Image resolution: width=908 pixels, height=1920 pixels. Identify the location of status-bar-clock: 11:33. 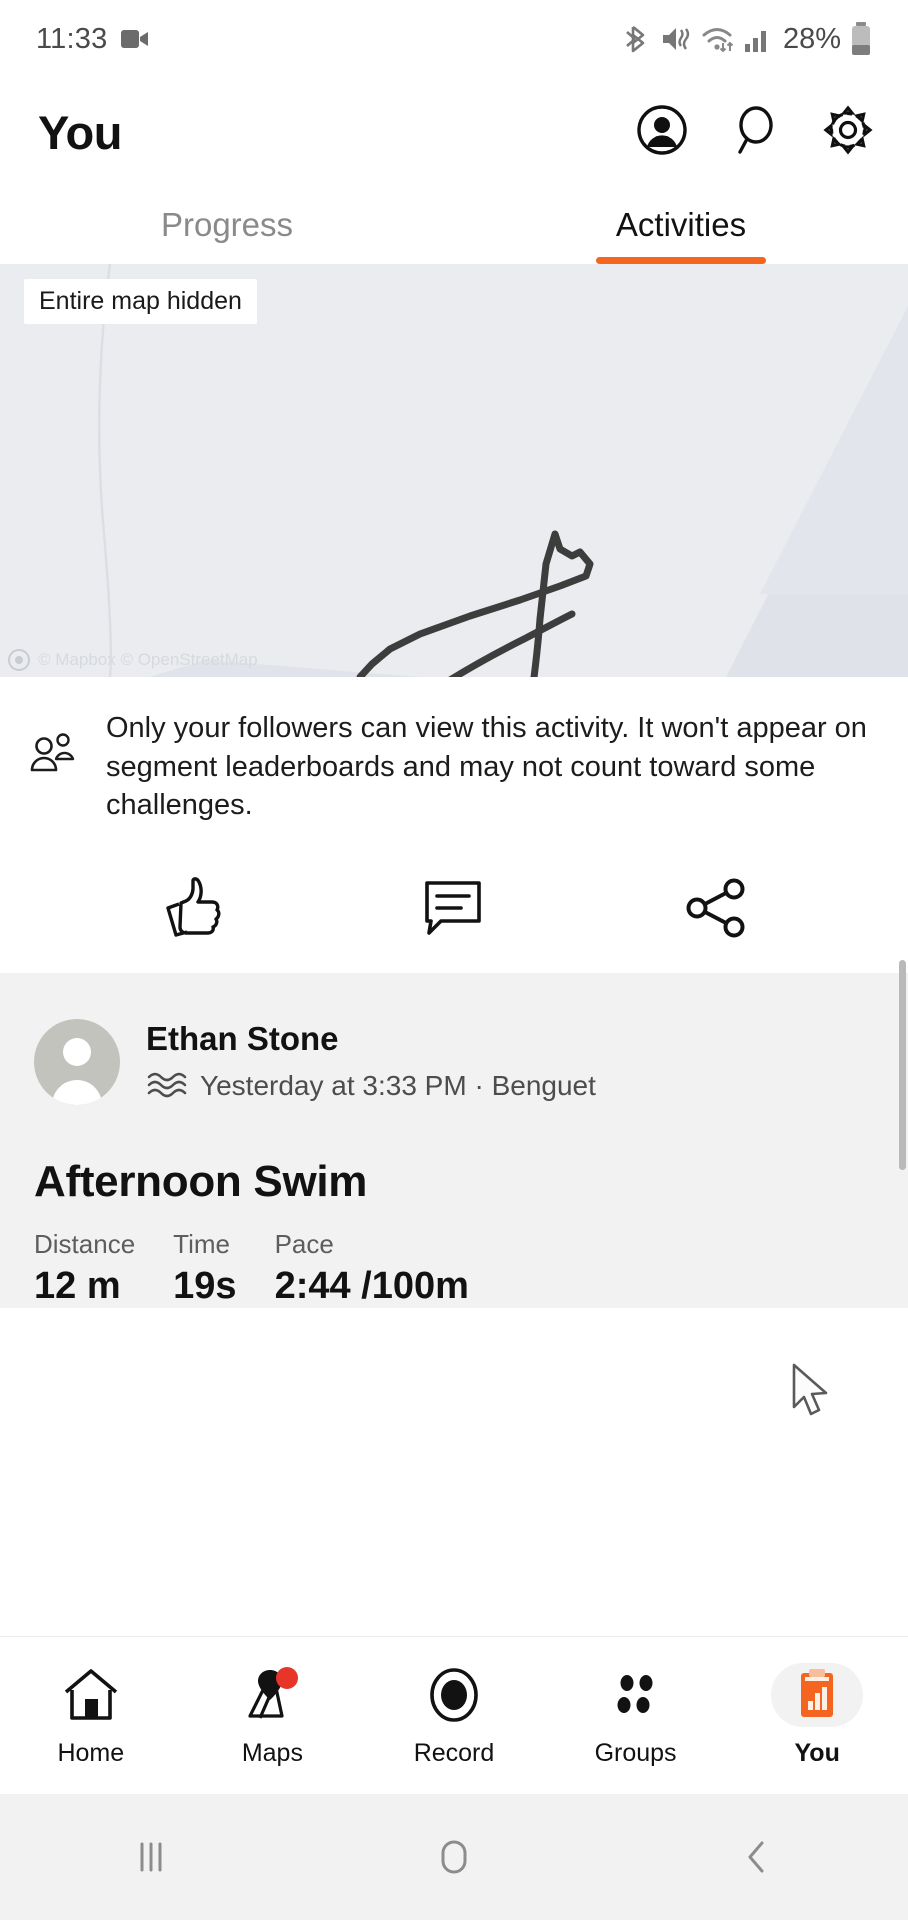
(72, 38).